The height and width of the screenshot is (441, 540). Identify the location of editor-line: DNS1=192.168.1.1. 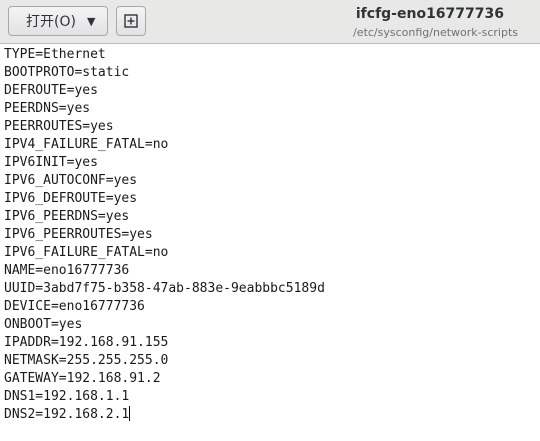
(66, 397).